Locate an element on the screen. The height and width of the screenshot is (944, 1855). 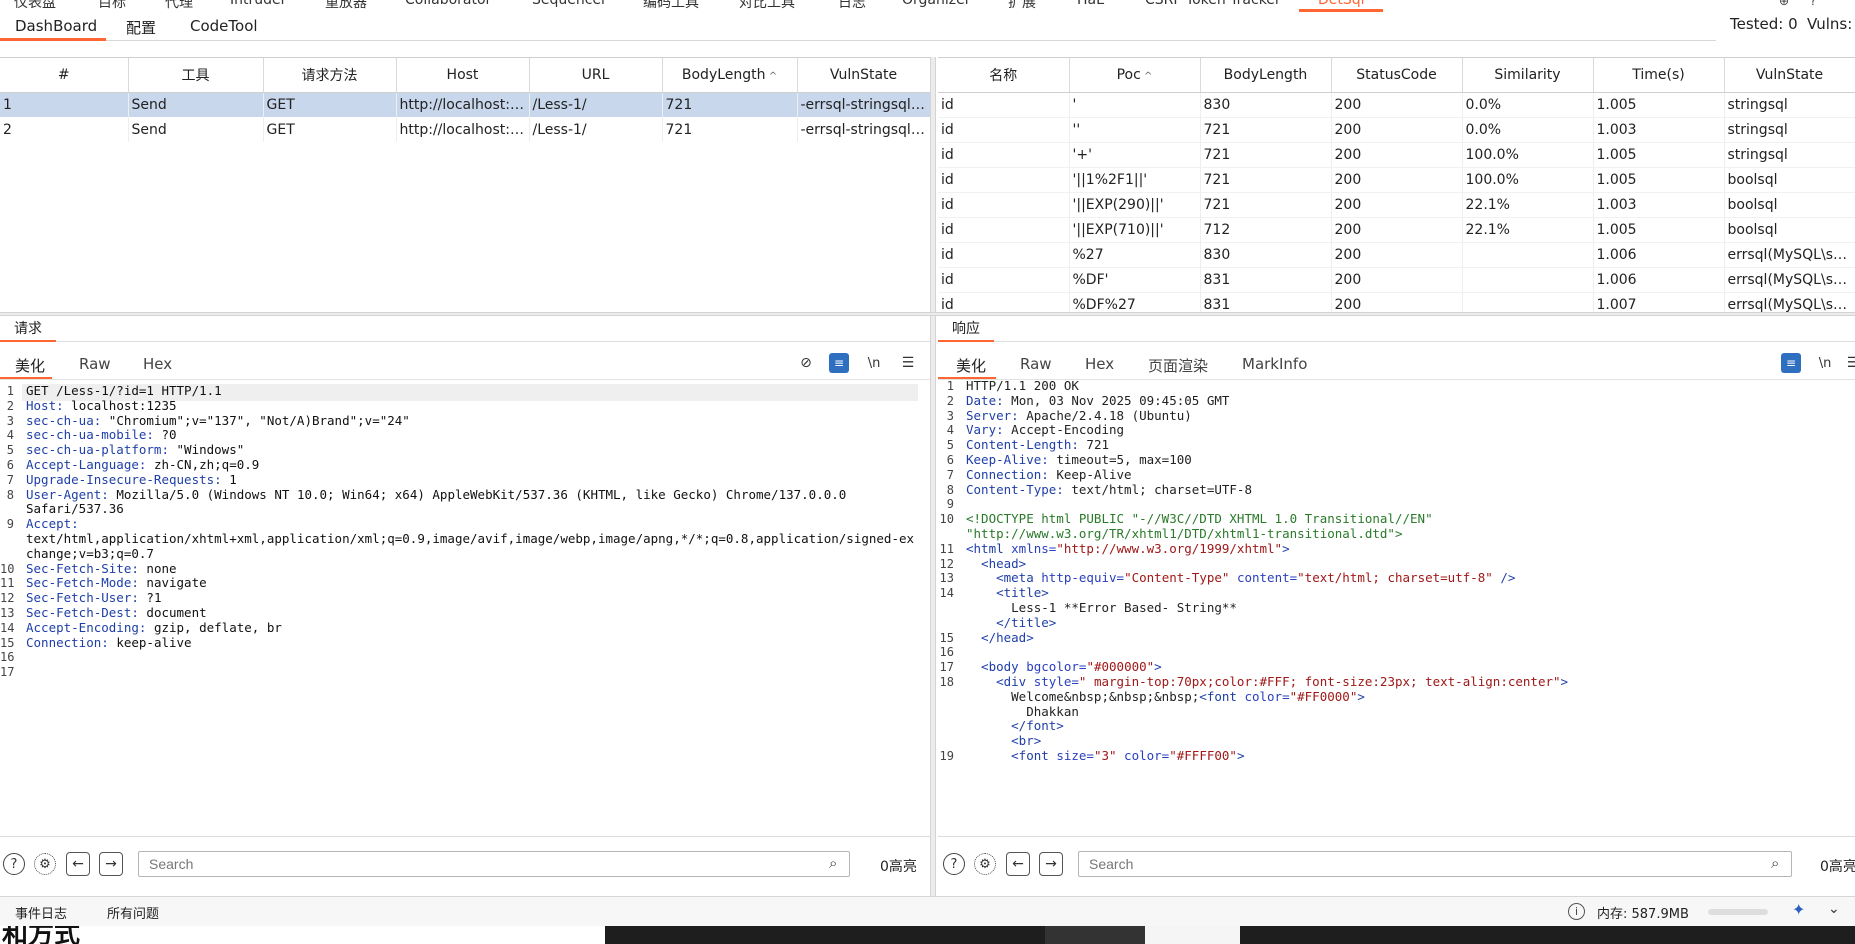
table-cell: boolsql is located at coordinates (1789, 205).